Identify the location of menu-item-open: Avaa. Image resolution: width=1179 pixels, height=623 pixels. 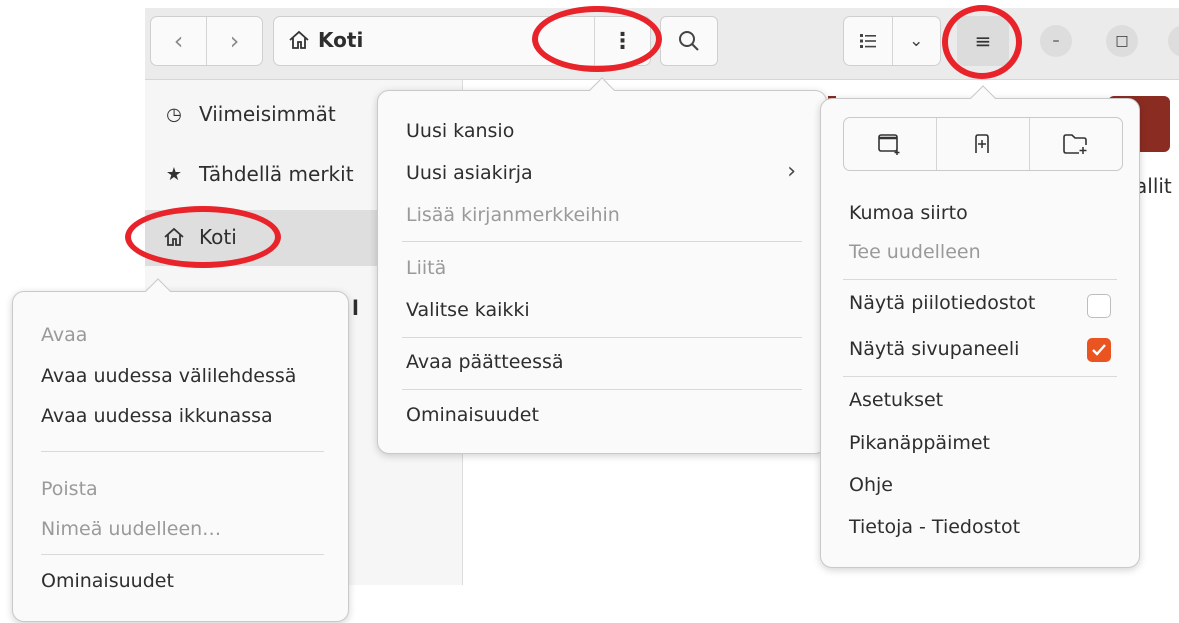
(64, 335).